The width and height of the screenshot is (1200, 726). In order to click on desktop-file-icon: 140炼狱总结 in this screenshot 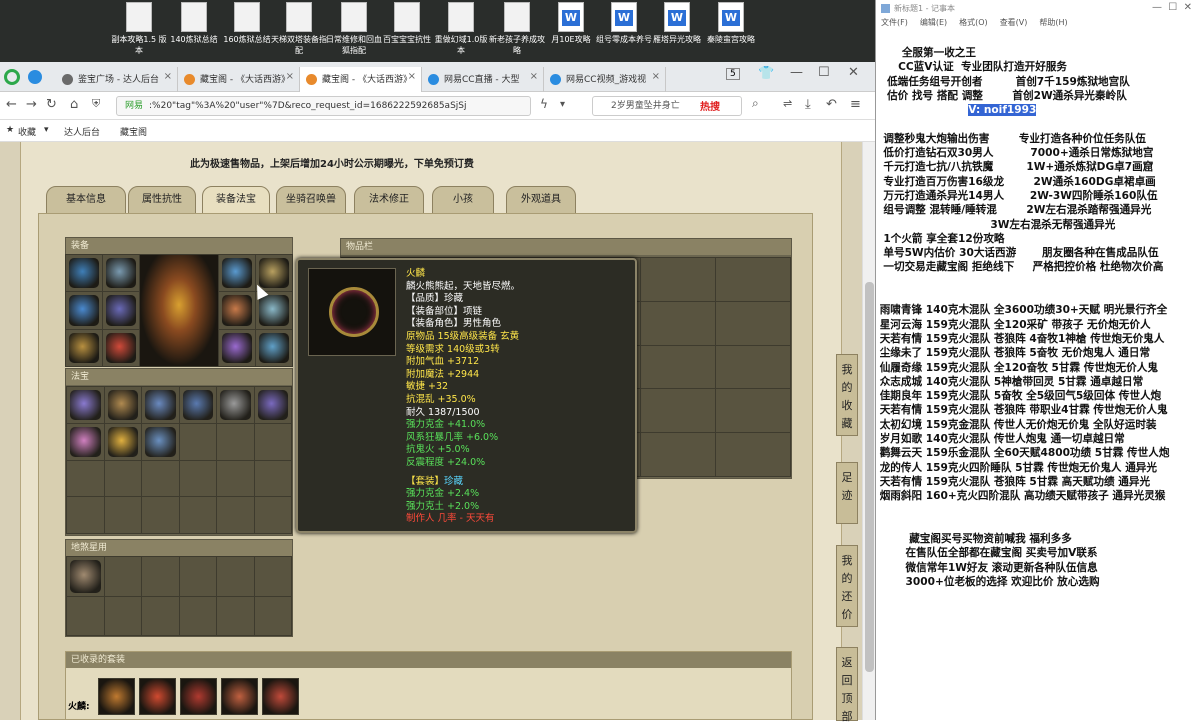, I will do `click(194, 23)`.